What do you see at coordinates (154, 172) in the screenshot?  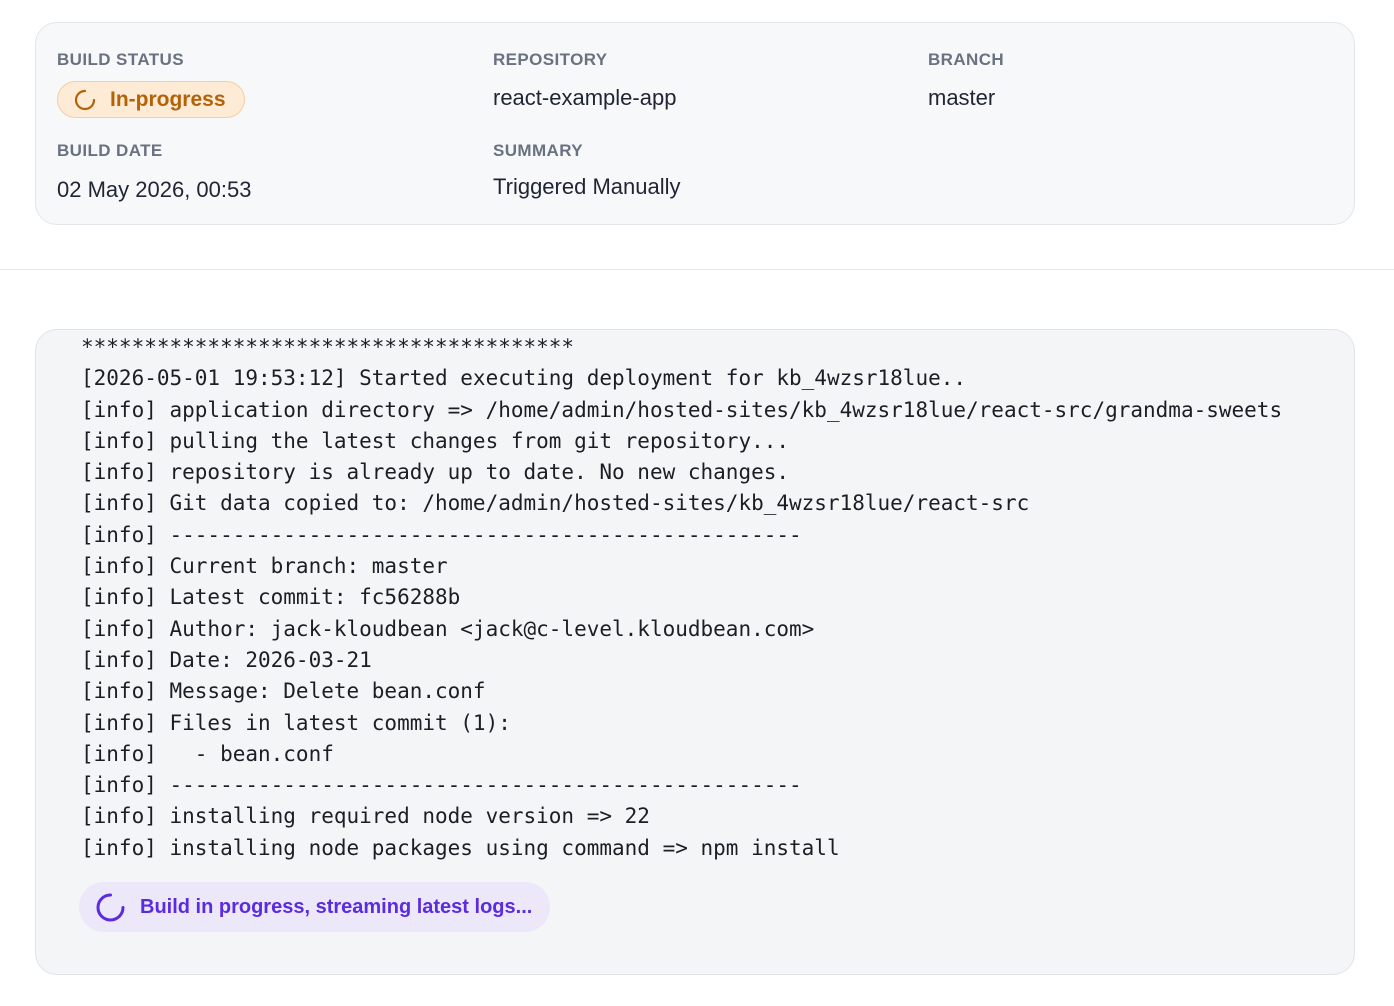 I see `build-date-field: Build Date 02 May 2026, 00:53` at bounding box center [154, 172].